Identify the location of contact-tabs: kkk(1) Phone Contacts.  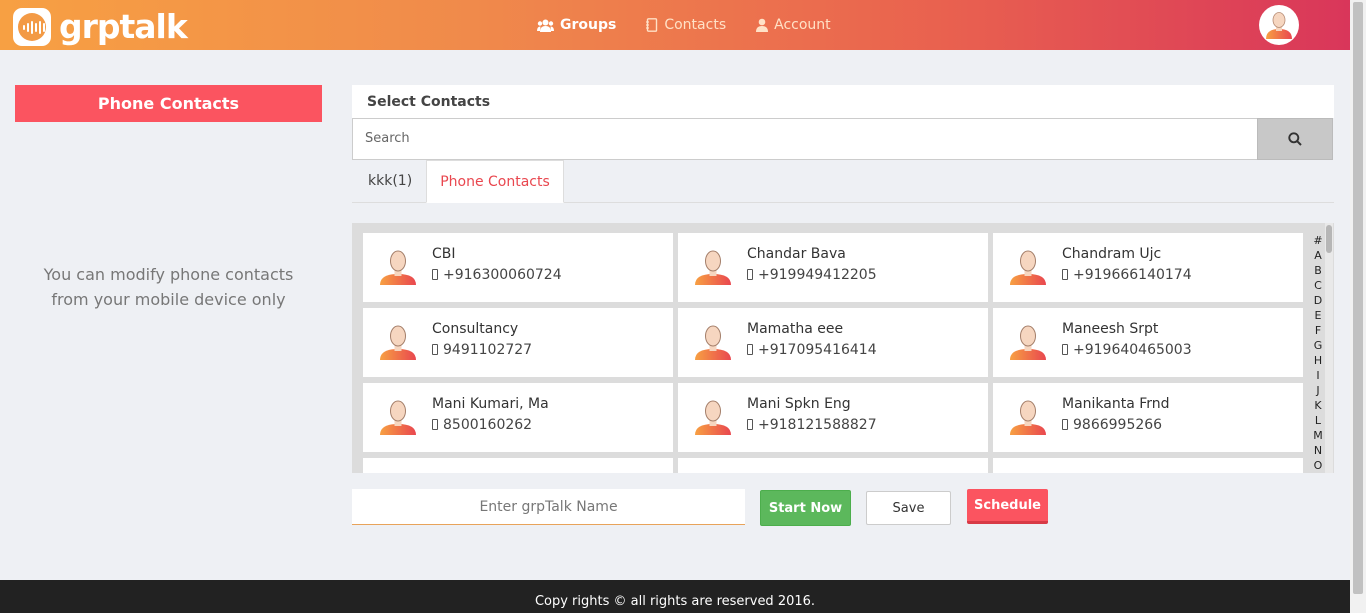
(843, 181).